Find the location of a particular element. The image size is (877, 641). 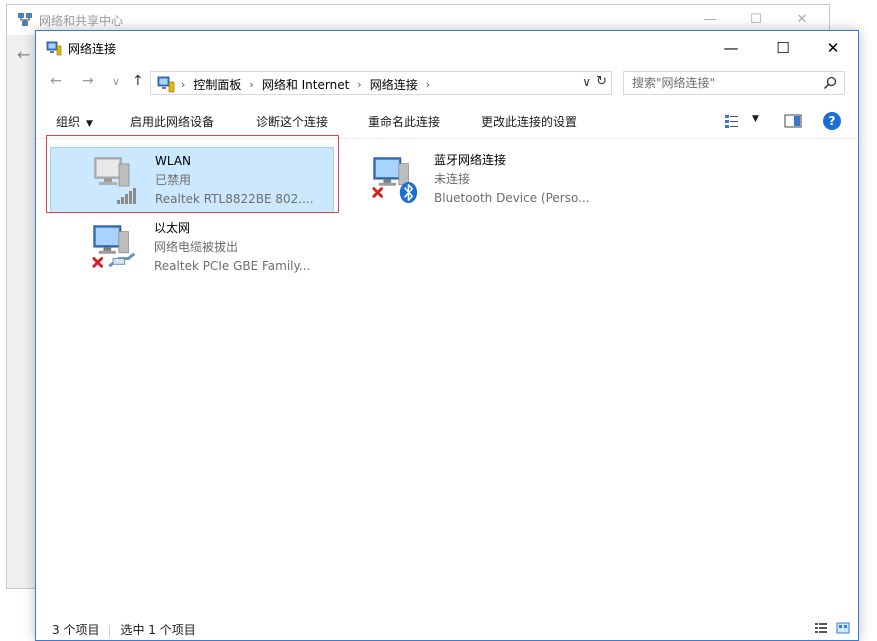

control-panel-icon is located at coordinates (166, 84).